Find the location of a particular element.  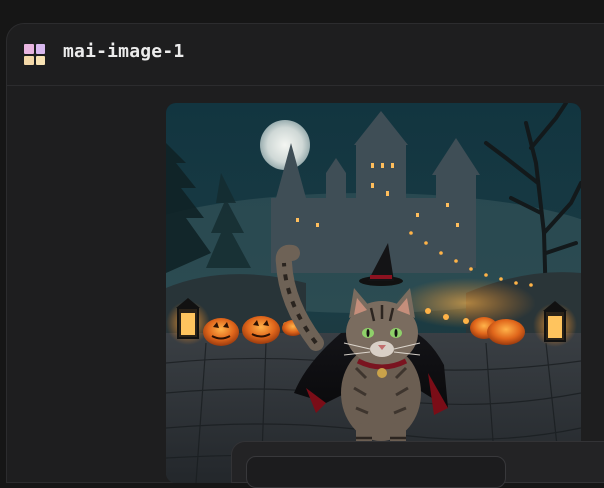

mai-image-app-icon is located at coordinates (34, 54).